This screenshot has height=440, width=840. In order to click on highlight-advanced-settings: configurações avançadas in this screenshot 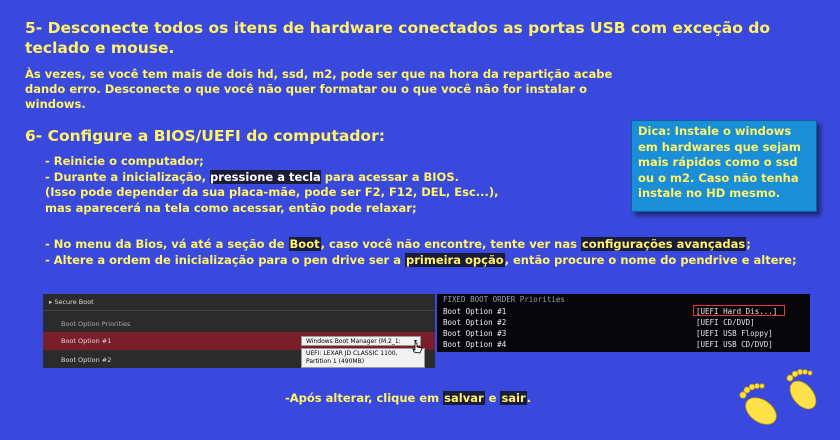, I will do `click(663, 244)`.